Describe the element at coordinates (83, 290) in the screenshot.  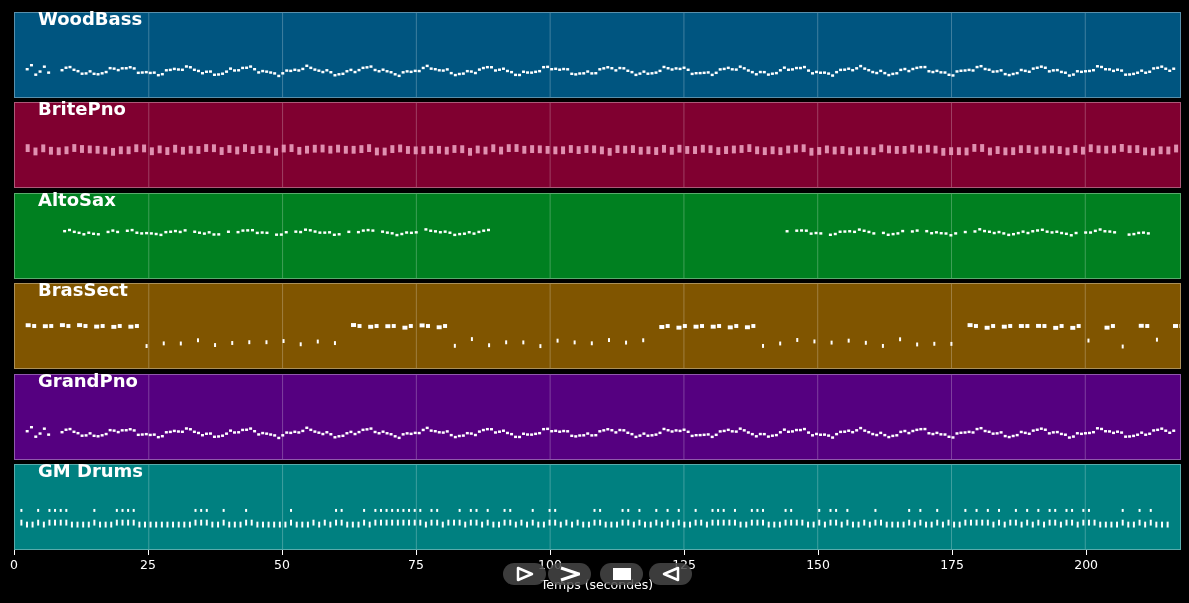
I see `track-name: BrasSect` at that location.